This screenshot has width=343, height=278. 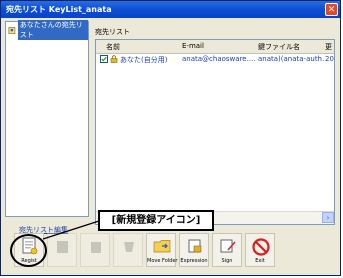 What do you see at coordinates (329, 59) in the screenshot?
I see `row-updated: 200` at bounding box center [329, 59].